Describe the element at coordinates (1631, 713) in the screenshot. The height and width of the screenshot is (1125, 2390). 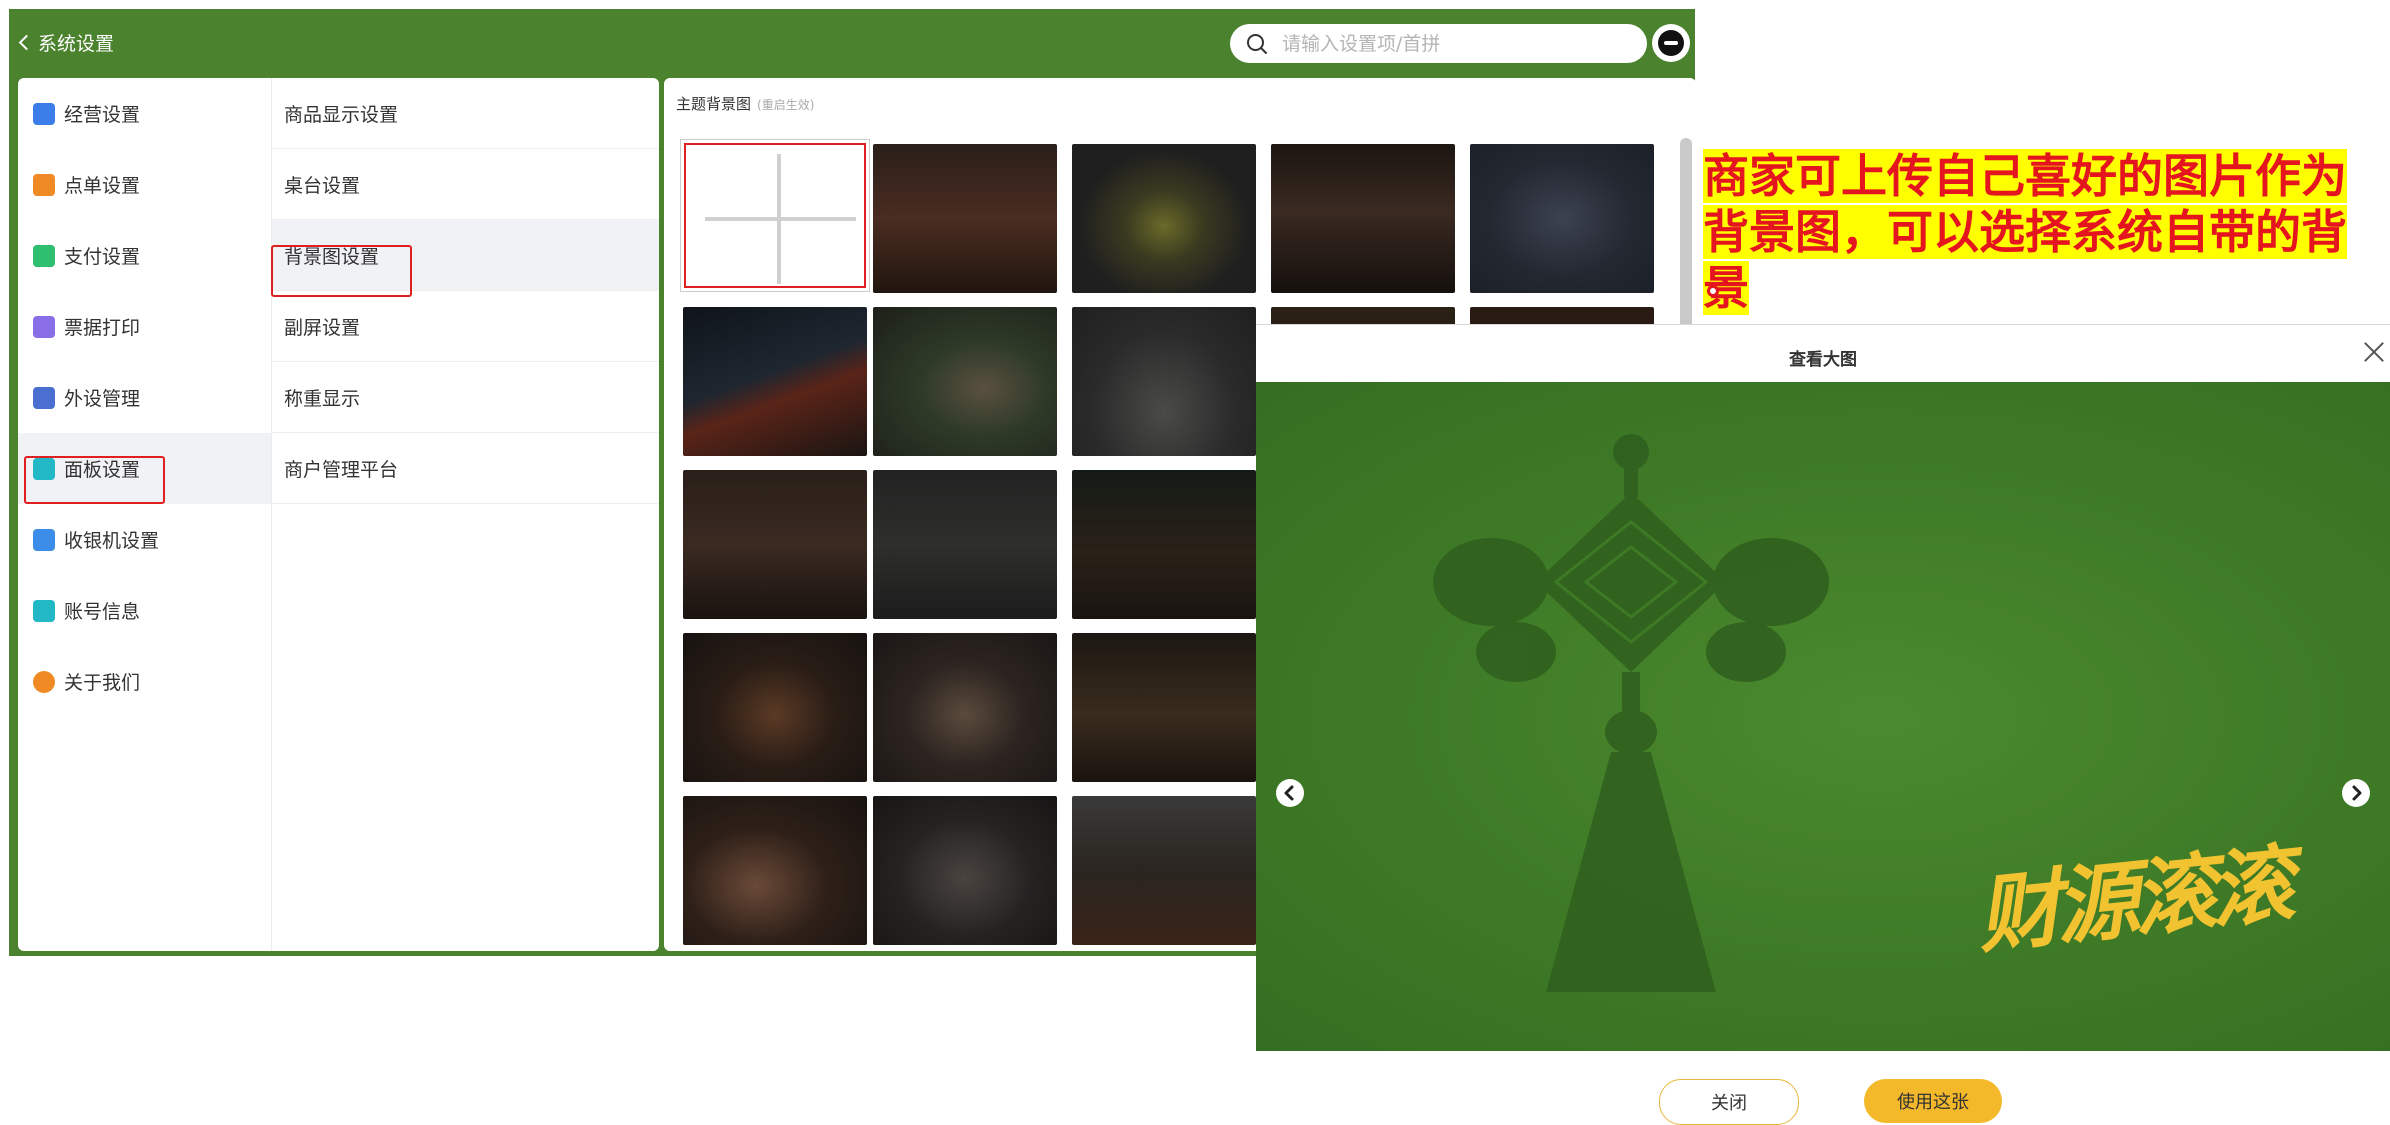
I see `chinese-knot-illustration` at that location.